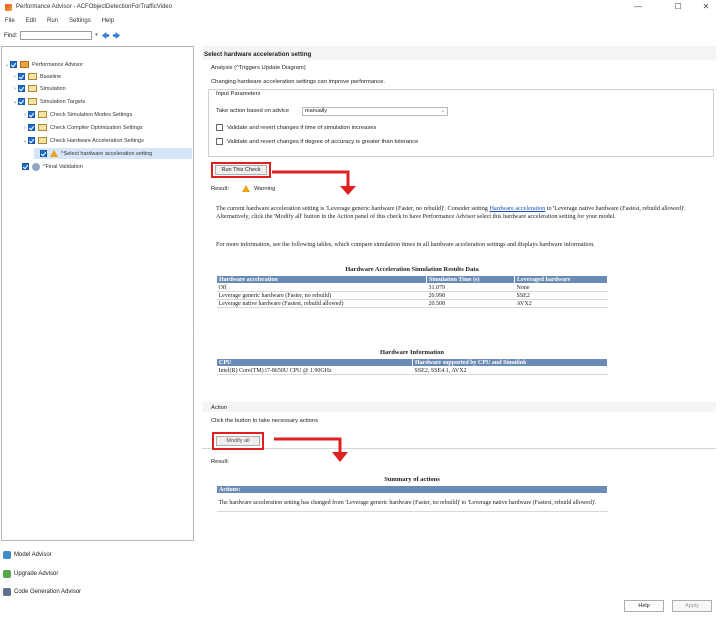  I want to click on table-row: Off 31.079 None, so click(412, 287).